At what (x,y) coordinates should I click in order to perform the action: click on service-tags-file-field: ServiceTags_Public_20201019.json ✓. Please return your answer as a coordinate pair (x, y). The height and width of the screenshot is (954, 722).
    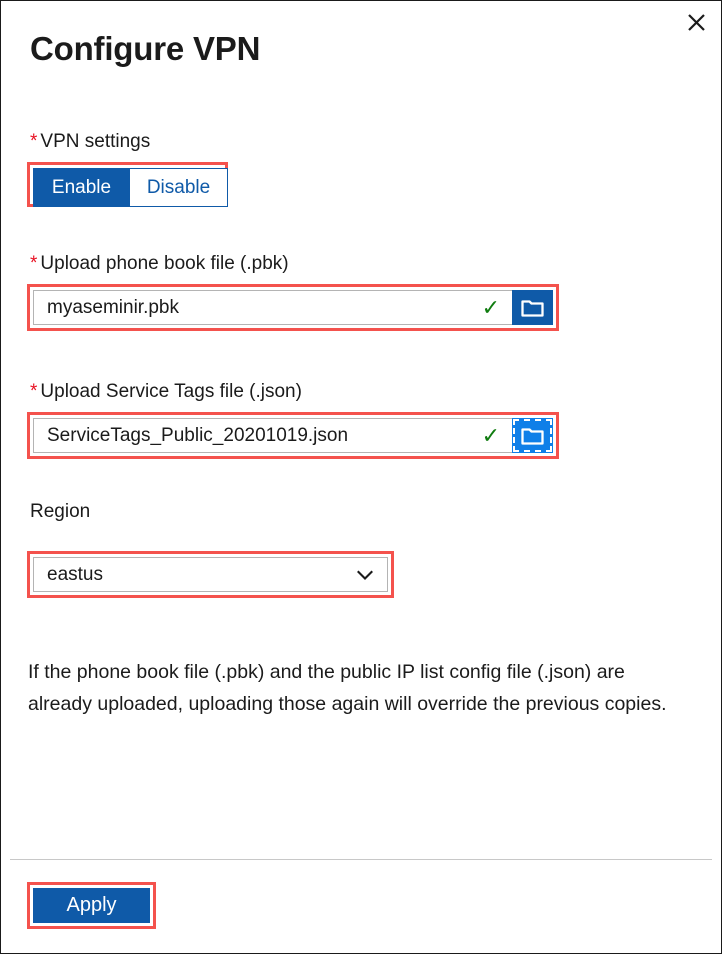
    Looking at the image, I should click on (272, 435).